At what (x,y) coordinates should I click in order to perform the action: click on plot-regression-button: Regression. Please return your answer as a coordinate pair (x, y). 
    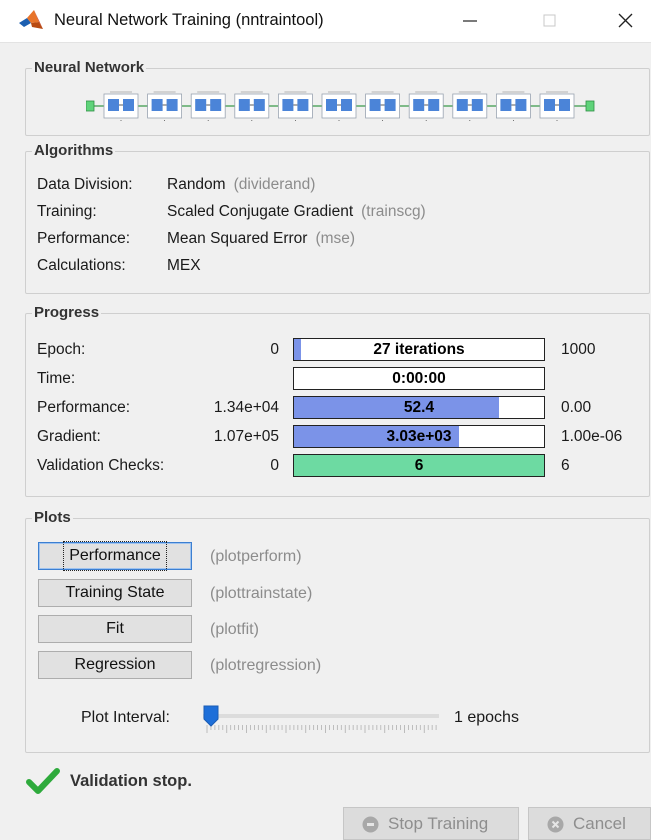
    Looking at the image, I should click on (115, 665).